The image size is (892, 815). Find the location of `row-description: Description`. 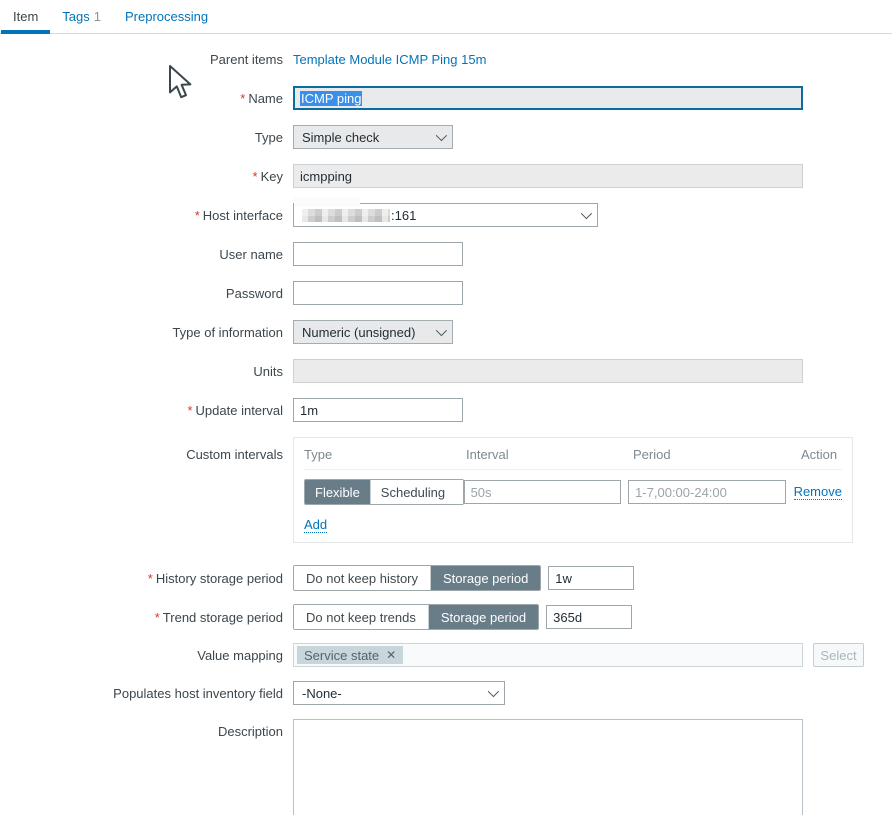

row-description: Description is located at coordinates (446, 767).